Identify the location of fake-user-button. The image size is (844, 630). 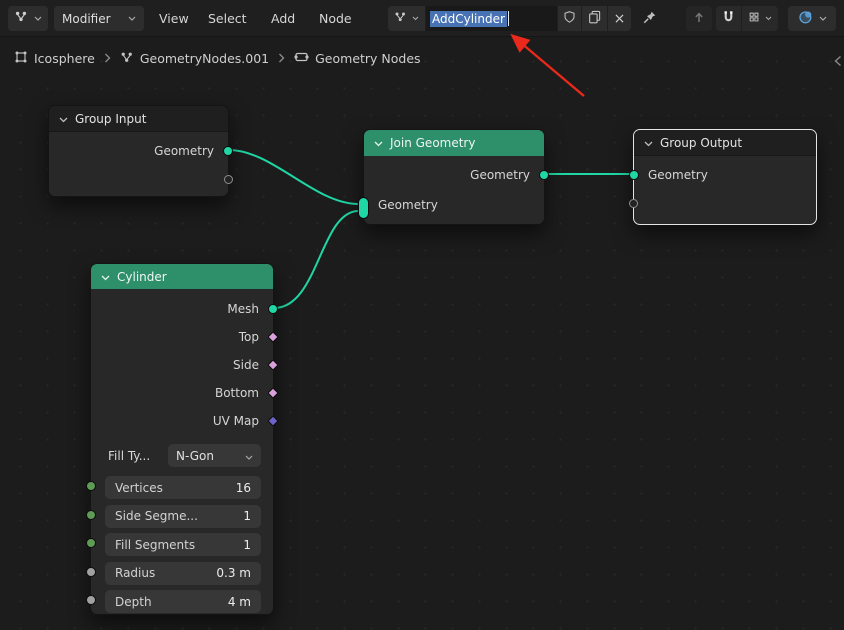
(569, 18).